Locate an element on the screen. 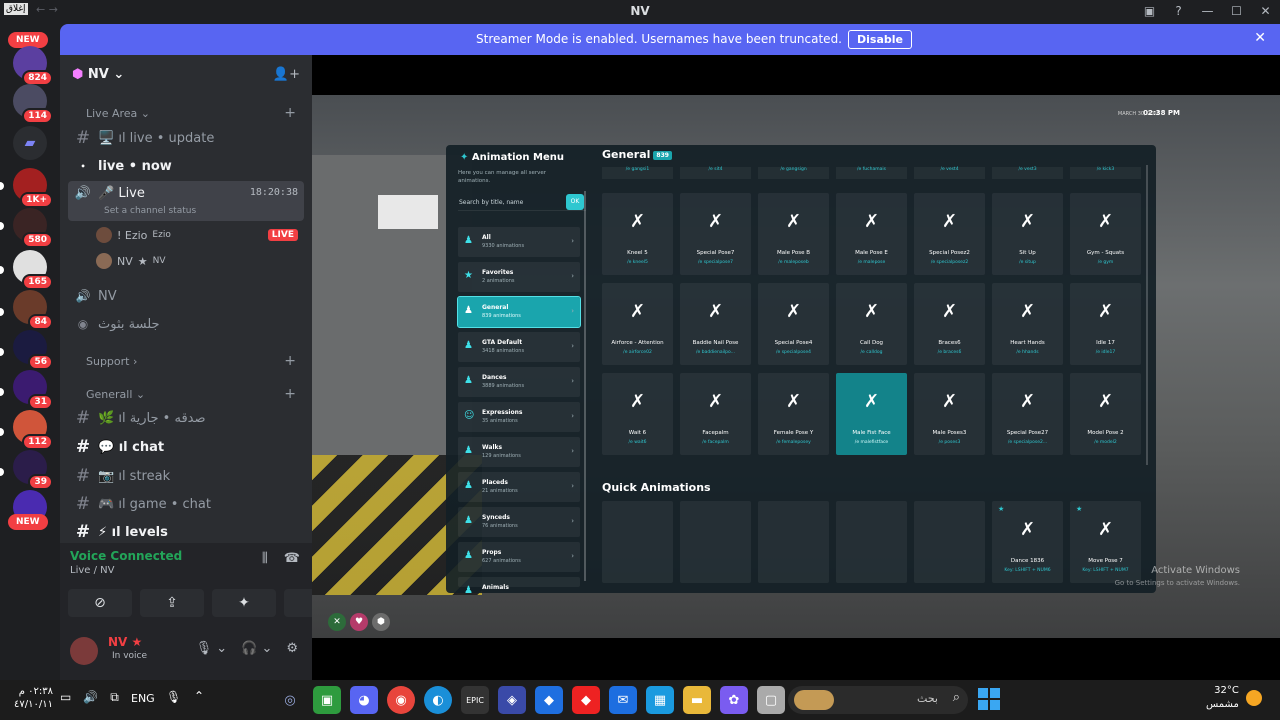  server-icon: 1K+ is located at coordinates (33, 188).